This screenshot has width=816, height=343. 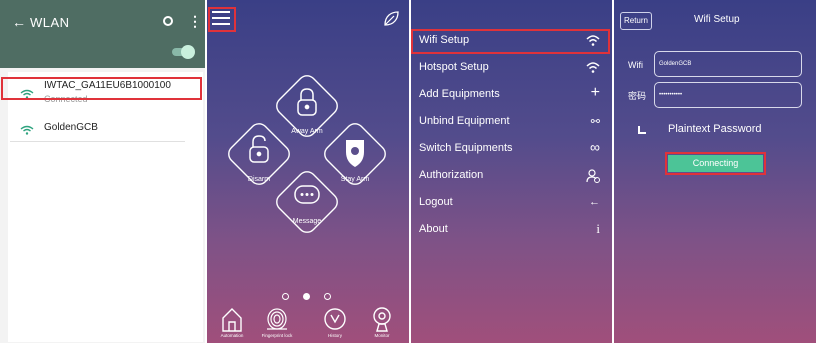 I want to click on camera-icon, so click(x=382, y=319).